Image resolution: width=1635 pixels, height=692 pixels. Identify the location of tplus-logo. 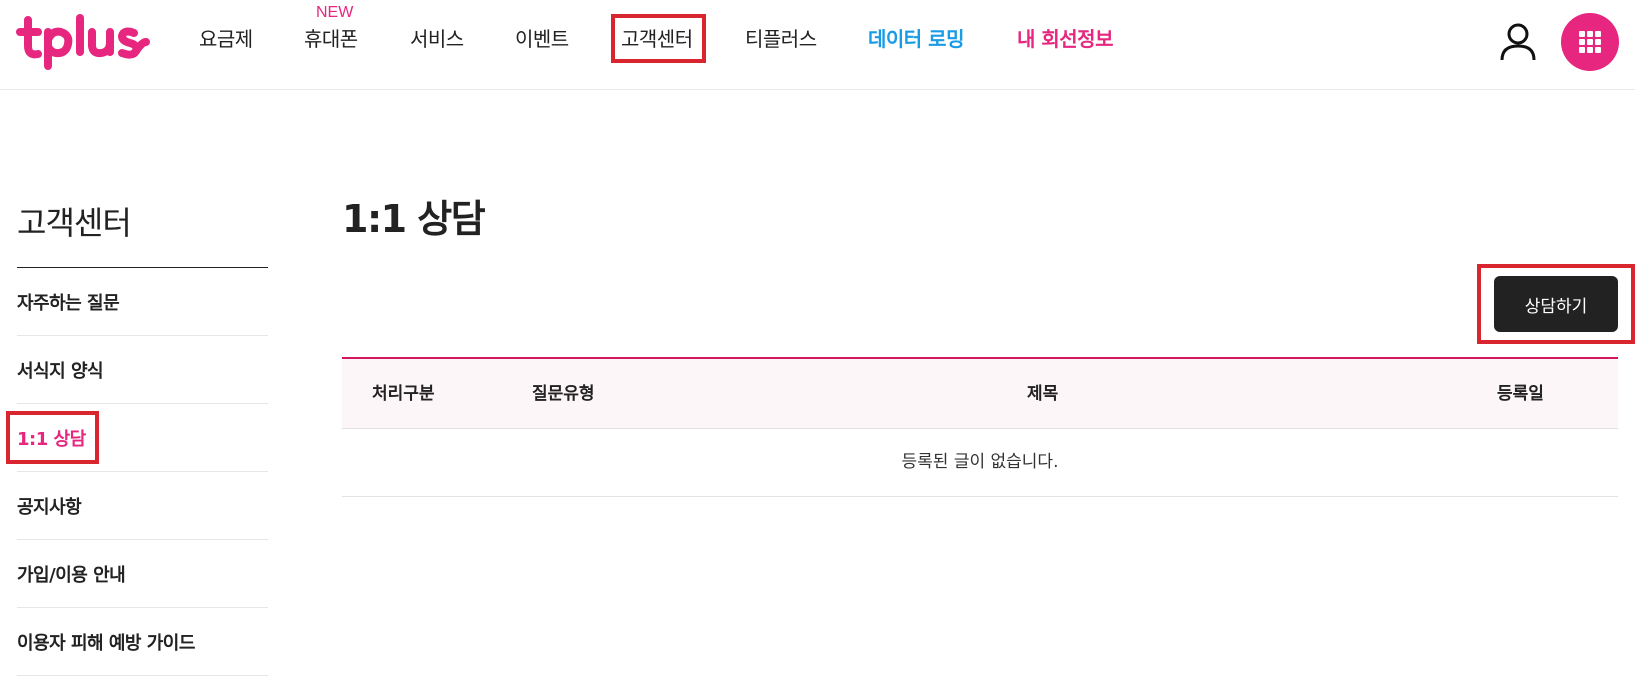
(86, 42).